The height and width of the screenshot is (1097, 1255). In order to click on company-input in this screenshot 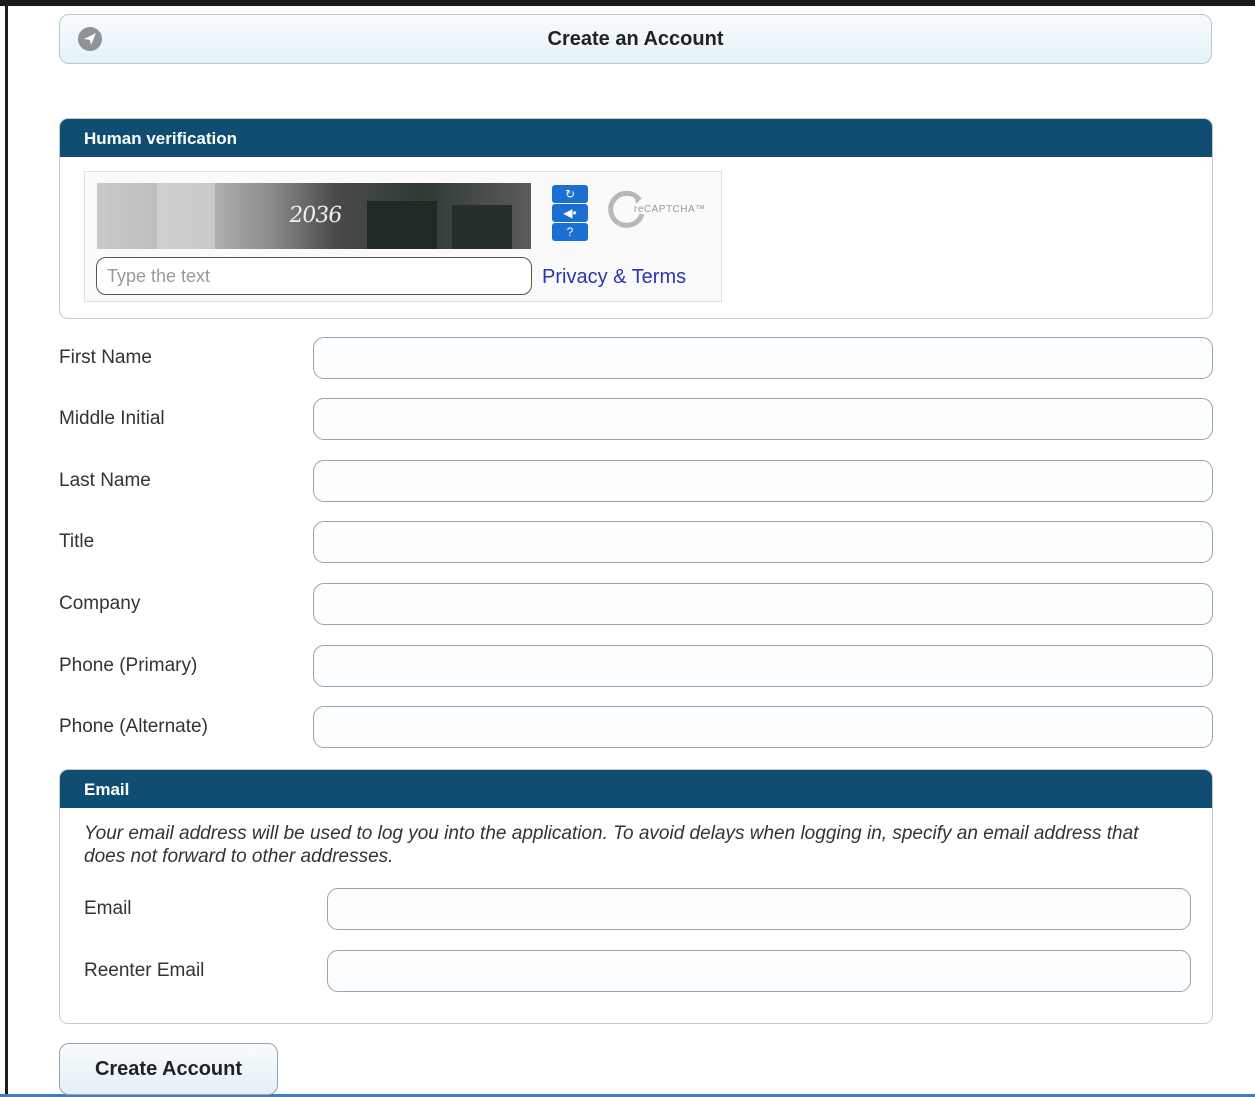, I will do `click(763, 604)`.